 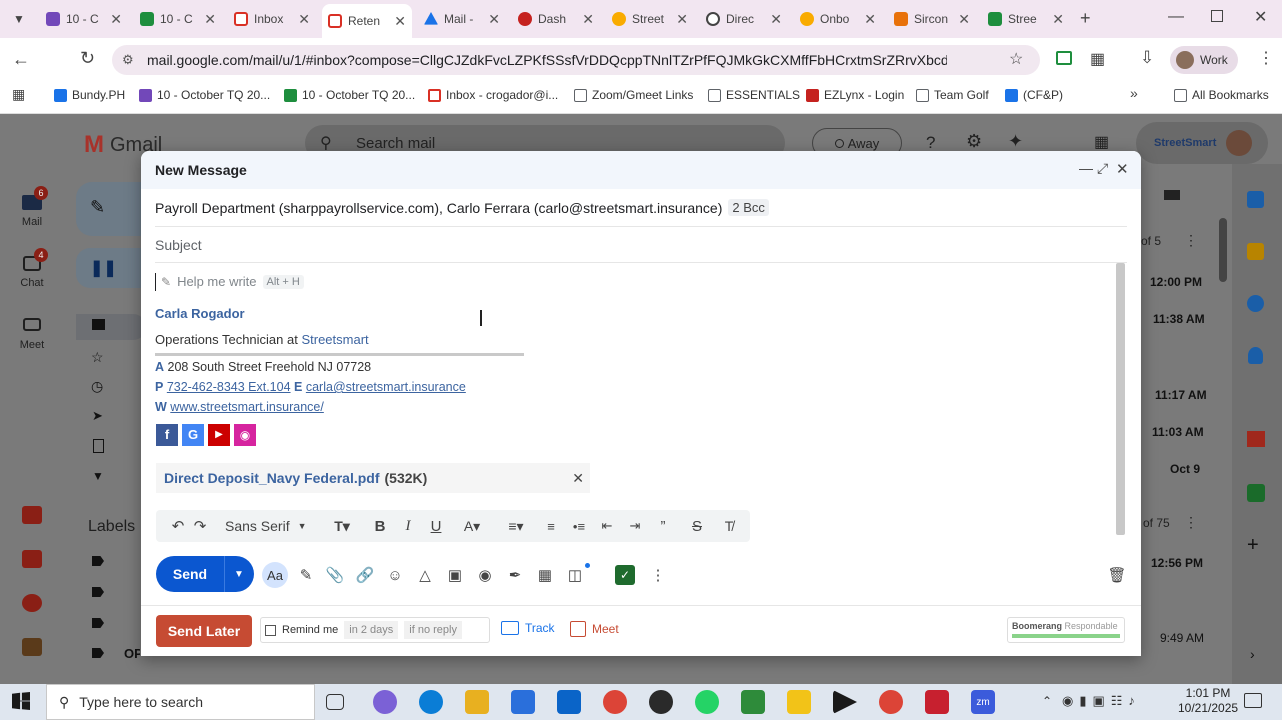 I want to click on contacts-icon, so click(x=1255, y=355).